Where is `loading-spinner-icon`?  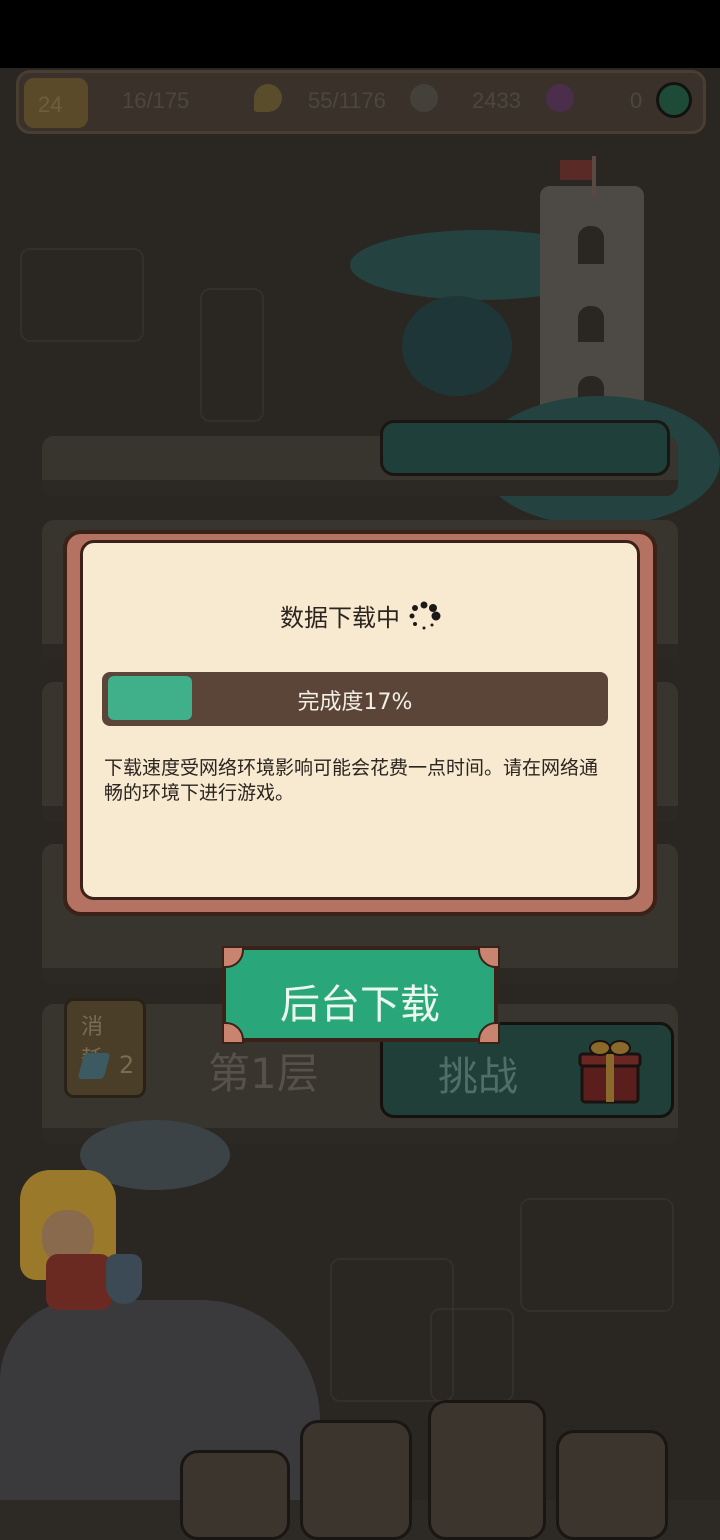
loading-spinner-icon is located at coordinates (425, 615).